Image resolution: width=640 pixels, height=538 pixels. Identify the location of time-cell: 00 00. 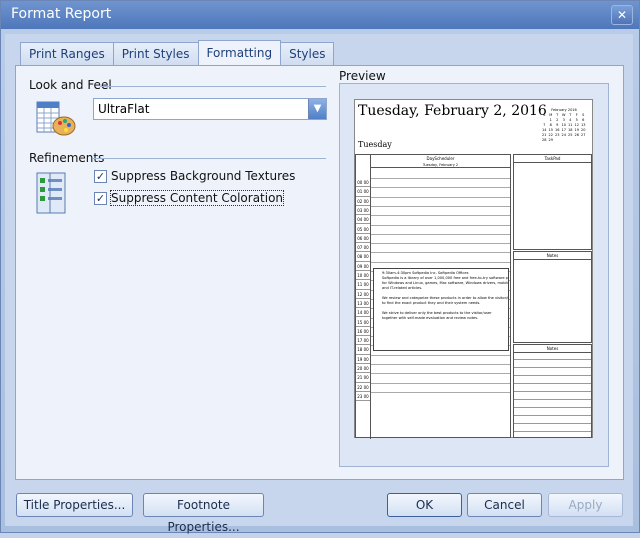
(363, 183).